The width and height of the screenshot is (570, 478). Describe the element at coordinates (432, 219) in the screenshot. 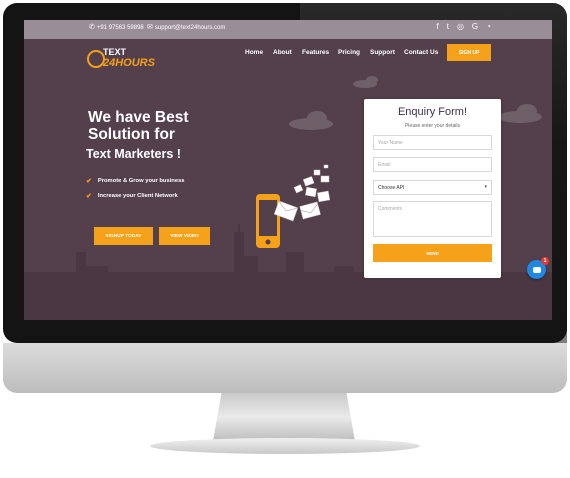

I see `comments-textarea: Comments` at that location.